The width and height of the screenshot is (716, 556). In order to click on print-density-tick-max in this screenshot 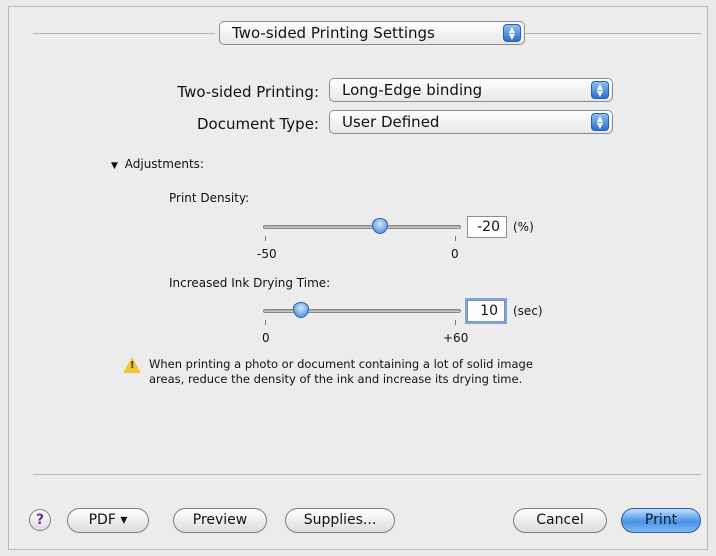, I will do `click(455, 238)`.